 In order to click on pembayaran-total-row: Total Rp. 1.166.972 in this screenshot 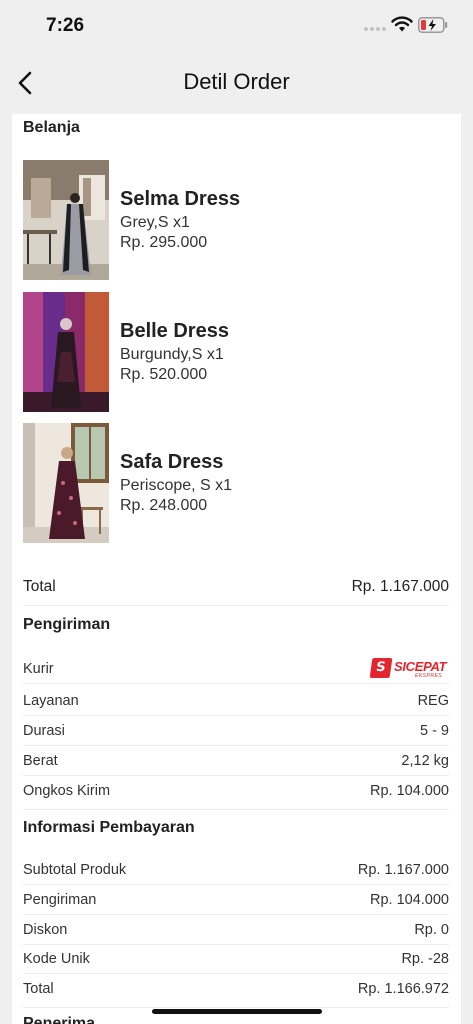, I will do `click(236, 991)`.